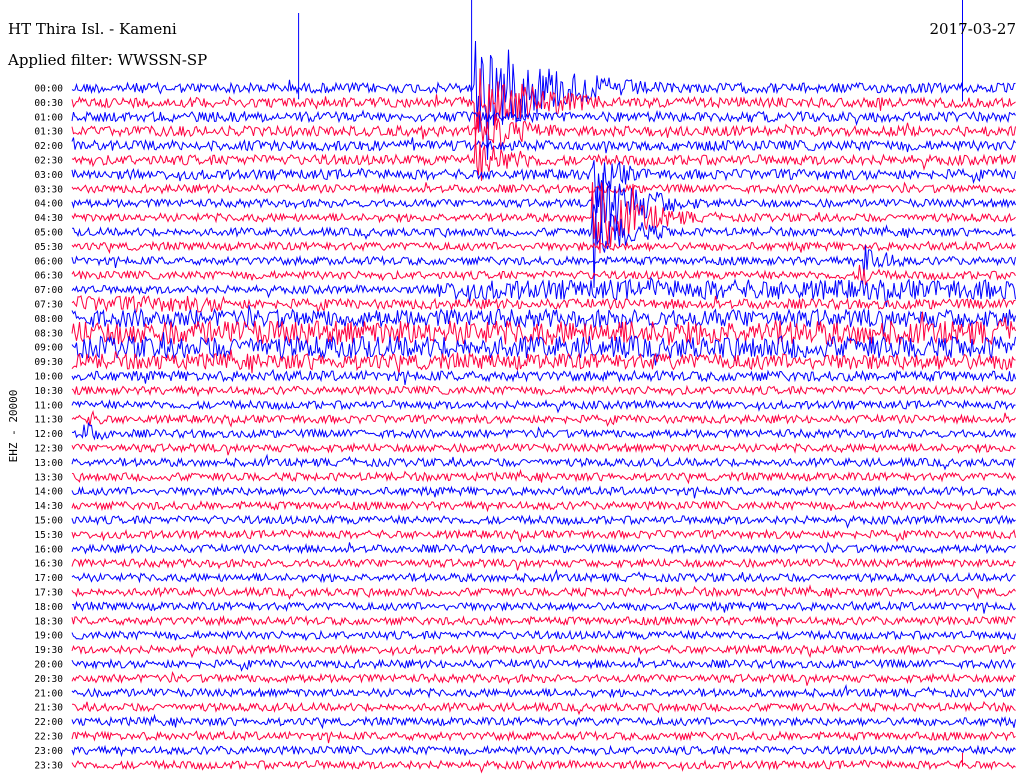 This screenshot has width=1024, height=780. I want to click on row-time-label: 02:30, so click(48, 161).